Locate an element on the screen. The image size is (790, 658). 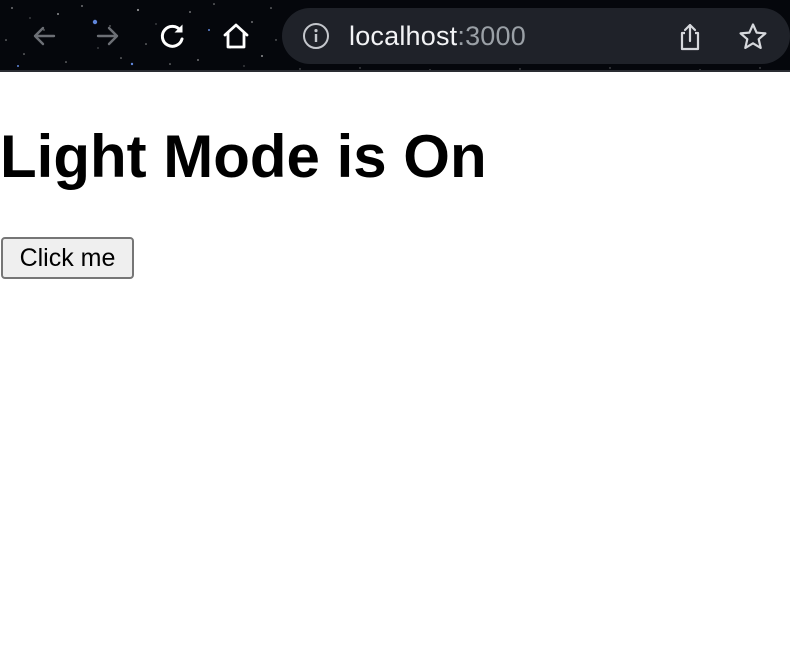
home-icon is located at coordinates (236, 36).